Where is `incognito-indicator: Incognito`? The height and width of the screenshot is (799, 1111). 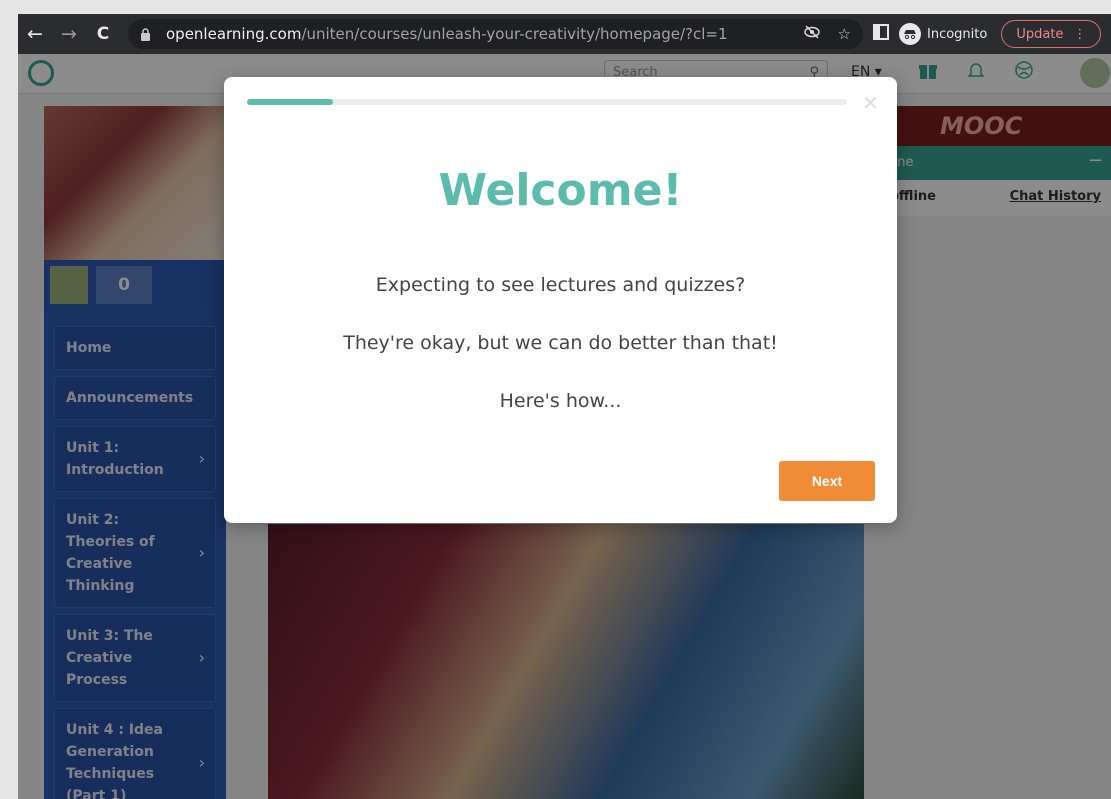
incognito-indicator: Incognito is located at coordinates (943, 34).